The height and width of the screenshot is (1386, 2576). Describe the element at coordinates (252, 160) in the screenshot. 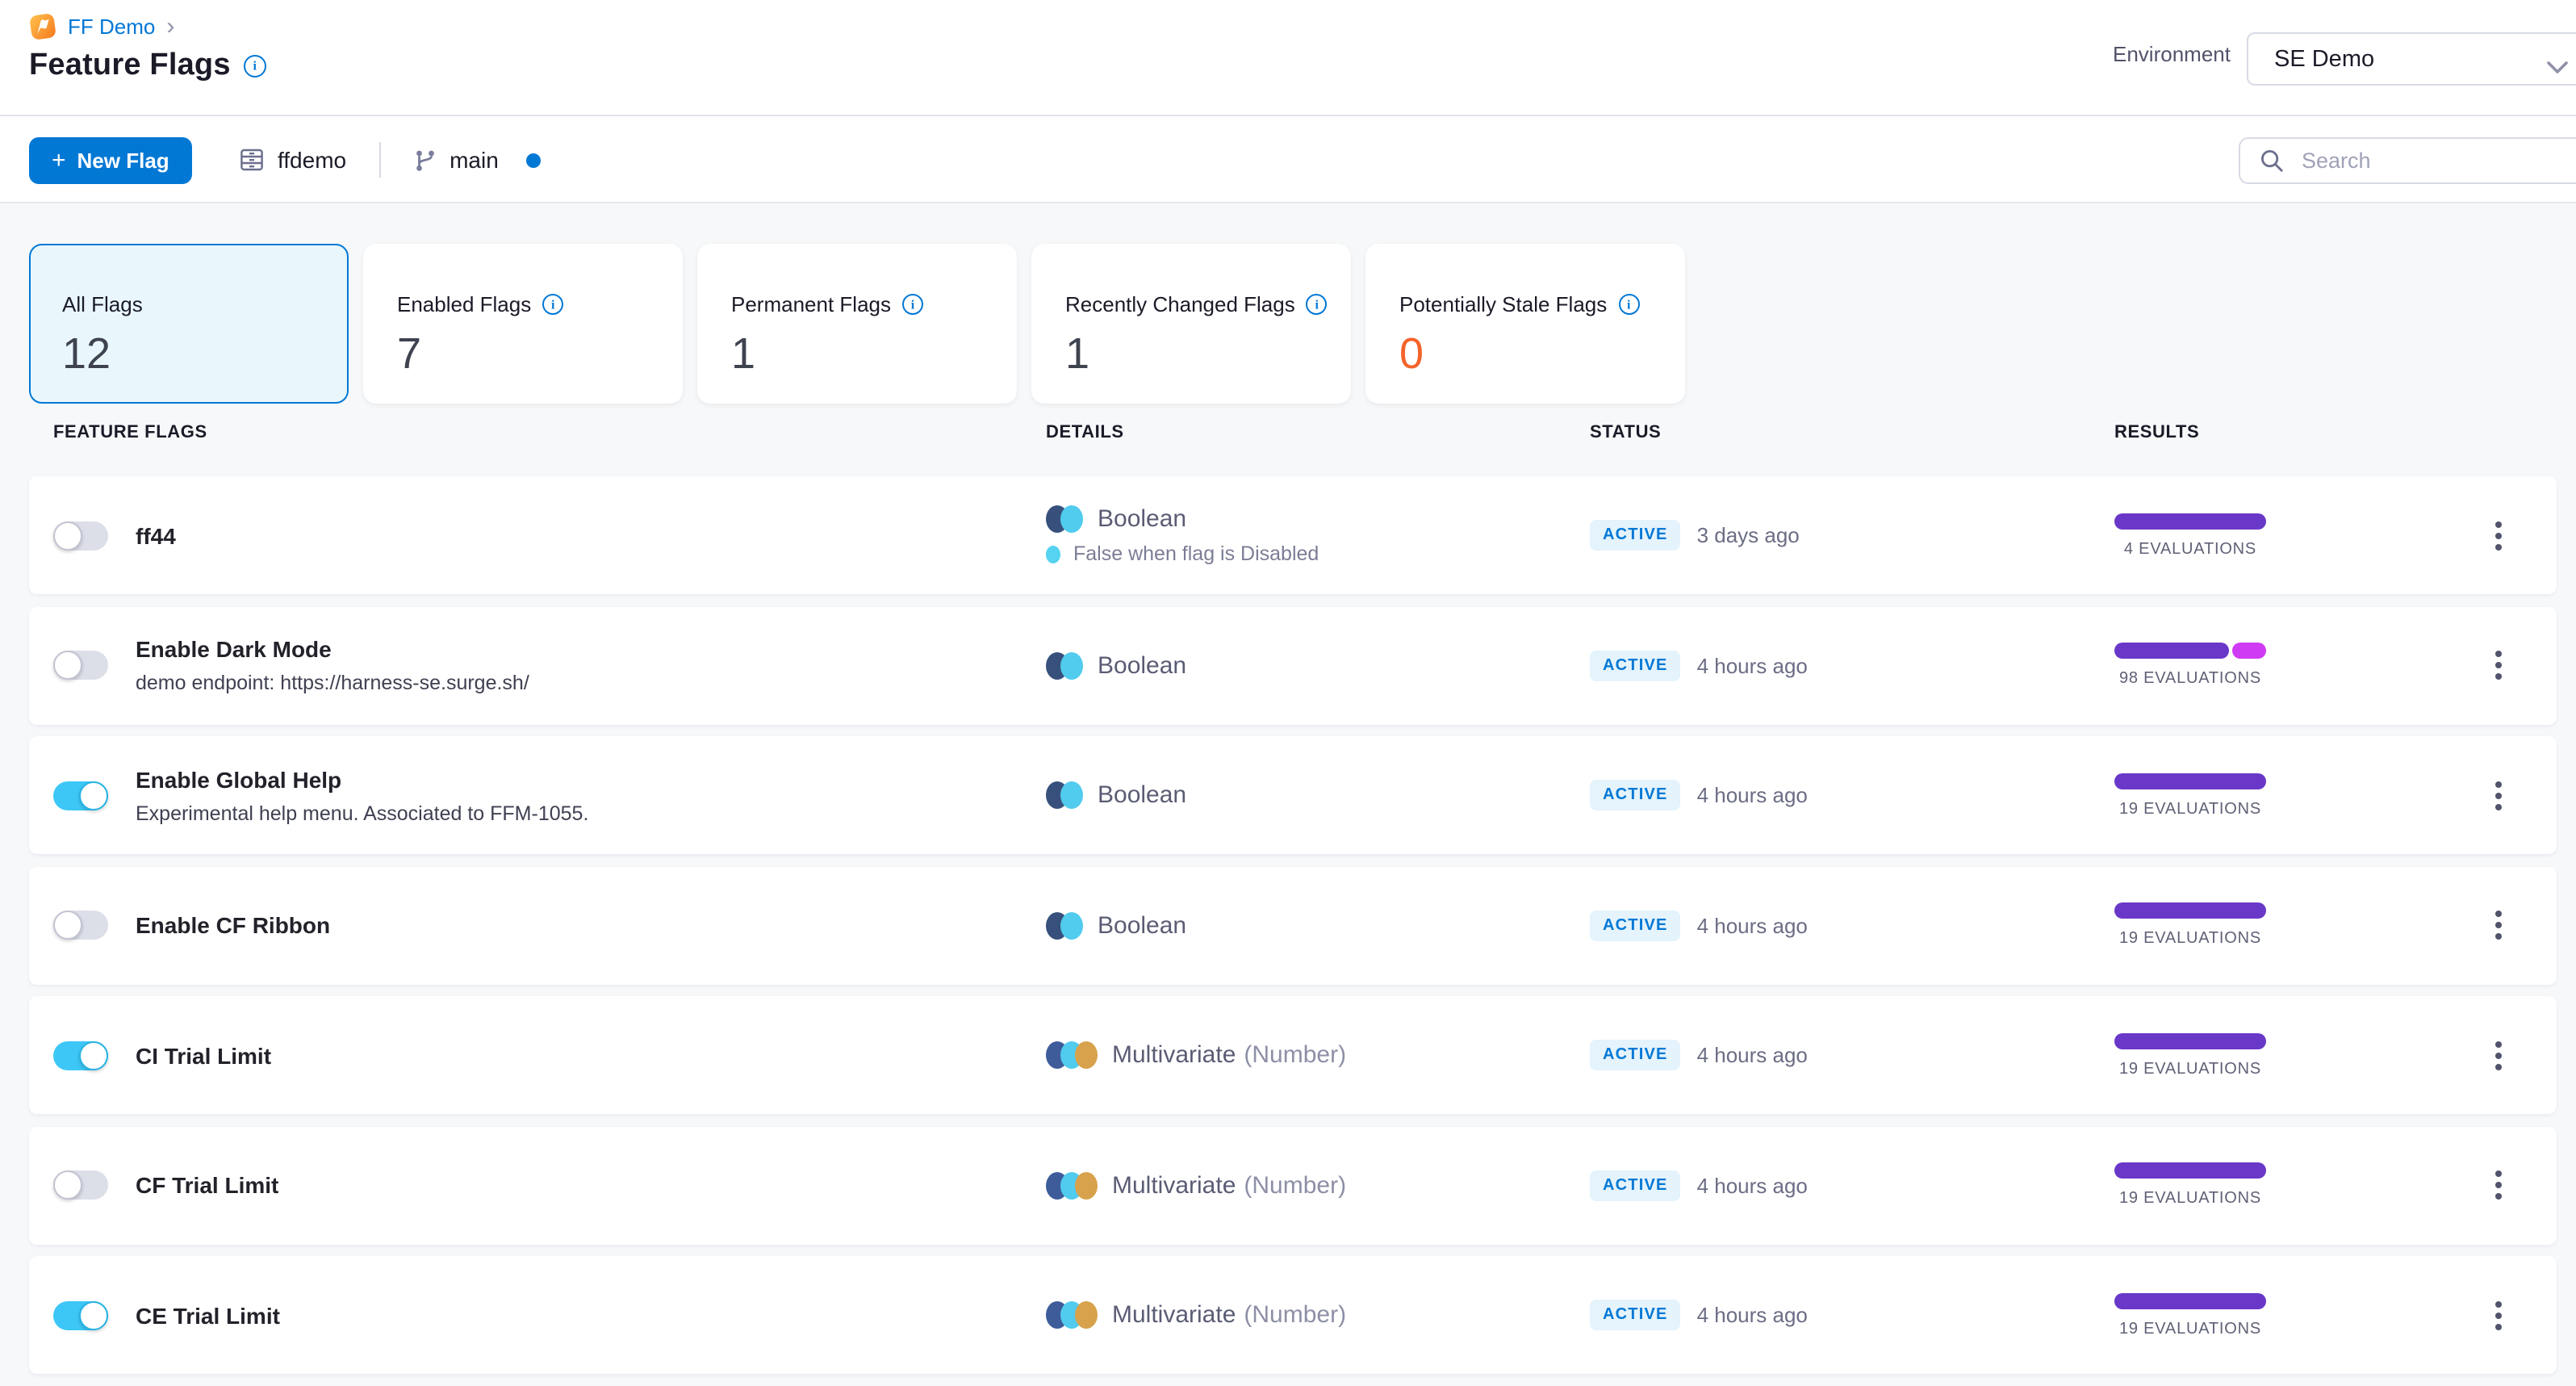

I see `repo-icon` at that location.